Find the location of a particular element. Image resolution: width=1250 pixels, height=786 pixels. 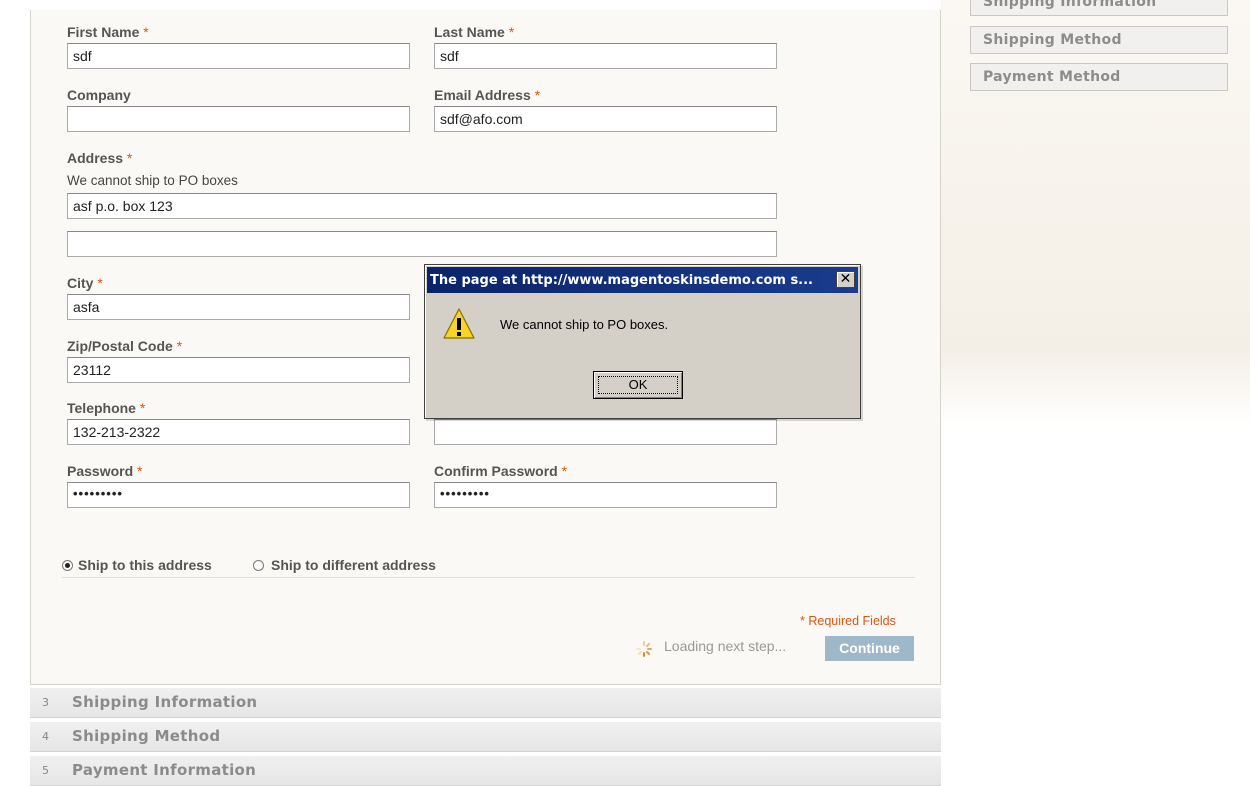

step-payment-information: 5 Payment Information is located at coordinates (485, 771).